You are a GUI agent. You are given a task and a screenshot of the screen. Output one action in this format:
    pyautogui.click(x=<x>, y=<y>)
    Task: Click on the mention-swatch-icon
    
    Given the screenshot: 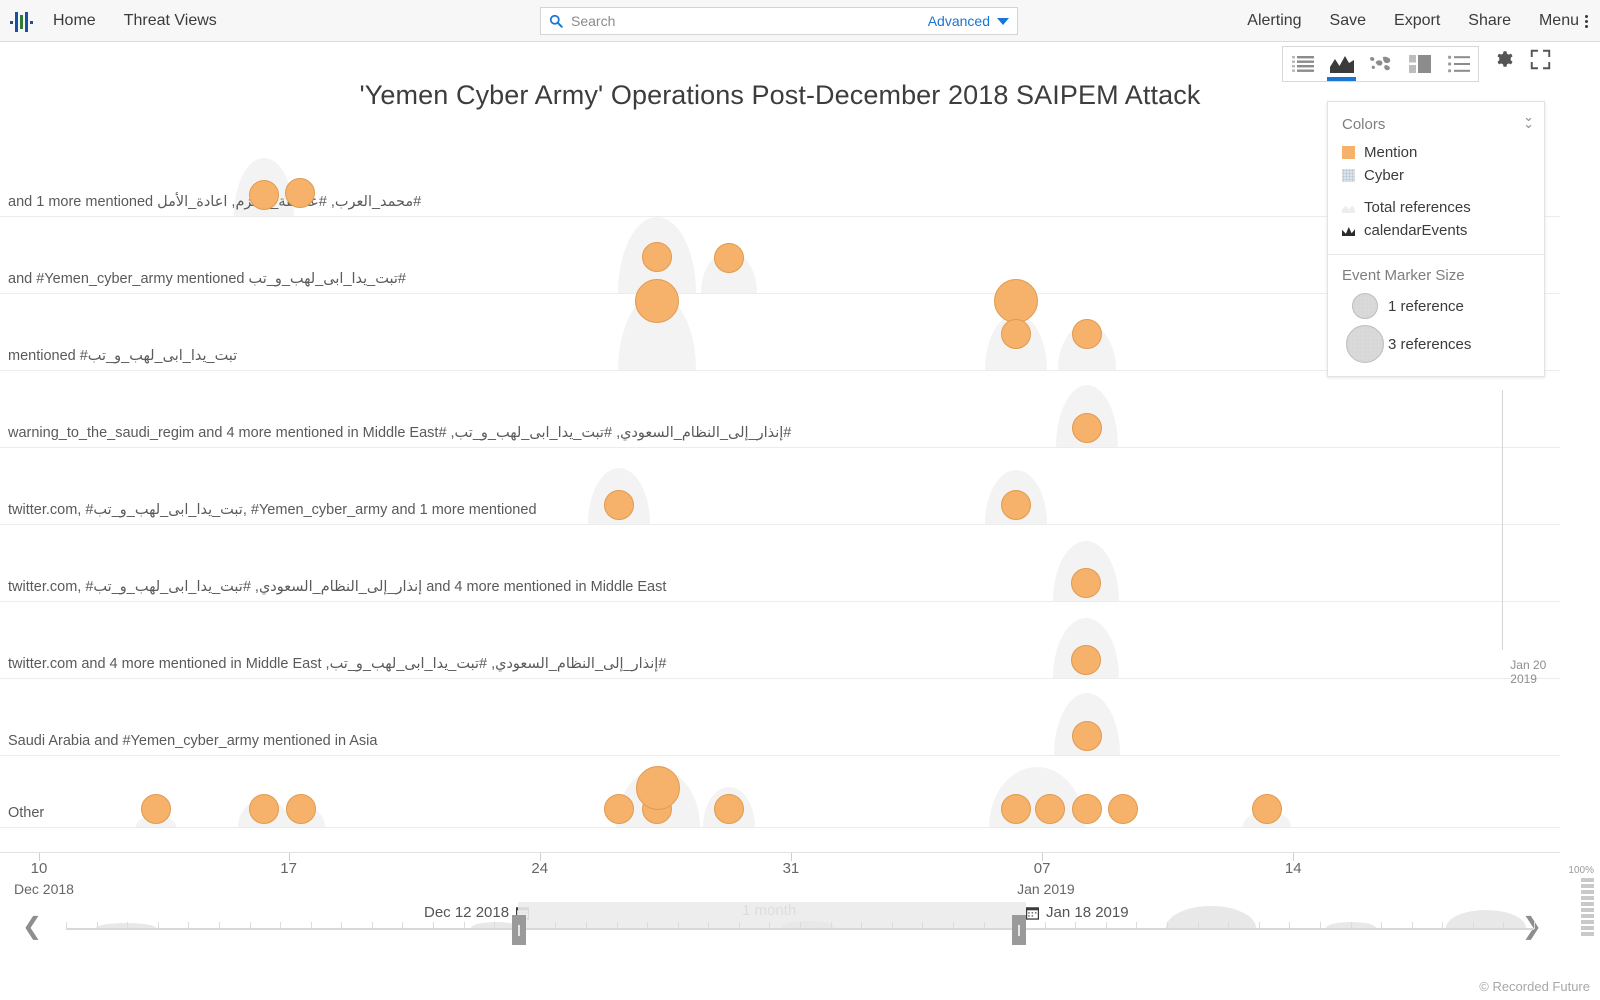 What is the action you would take?
    pyautogui.click(x=1348, y=152)
    